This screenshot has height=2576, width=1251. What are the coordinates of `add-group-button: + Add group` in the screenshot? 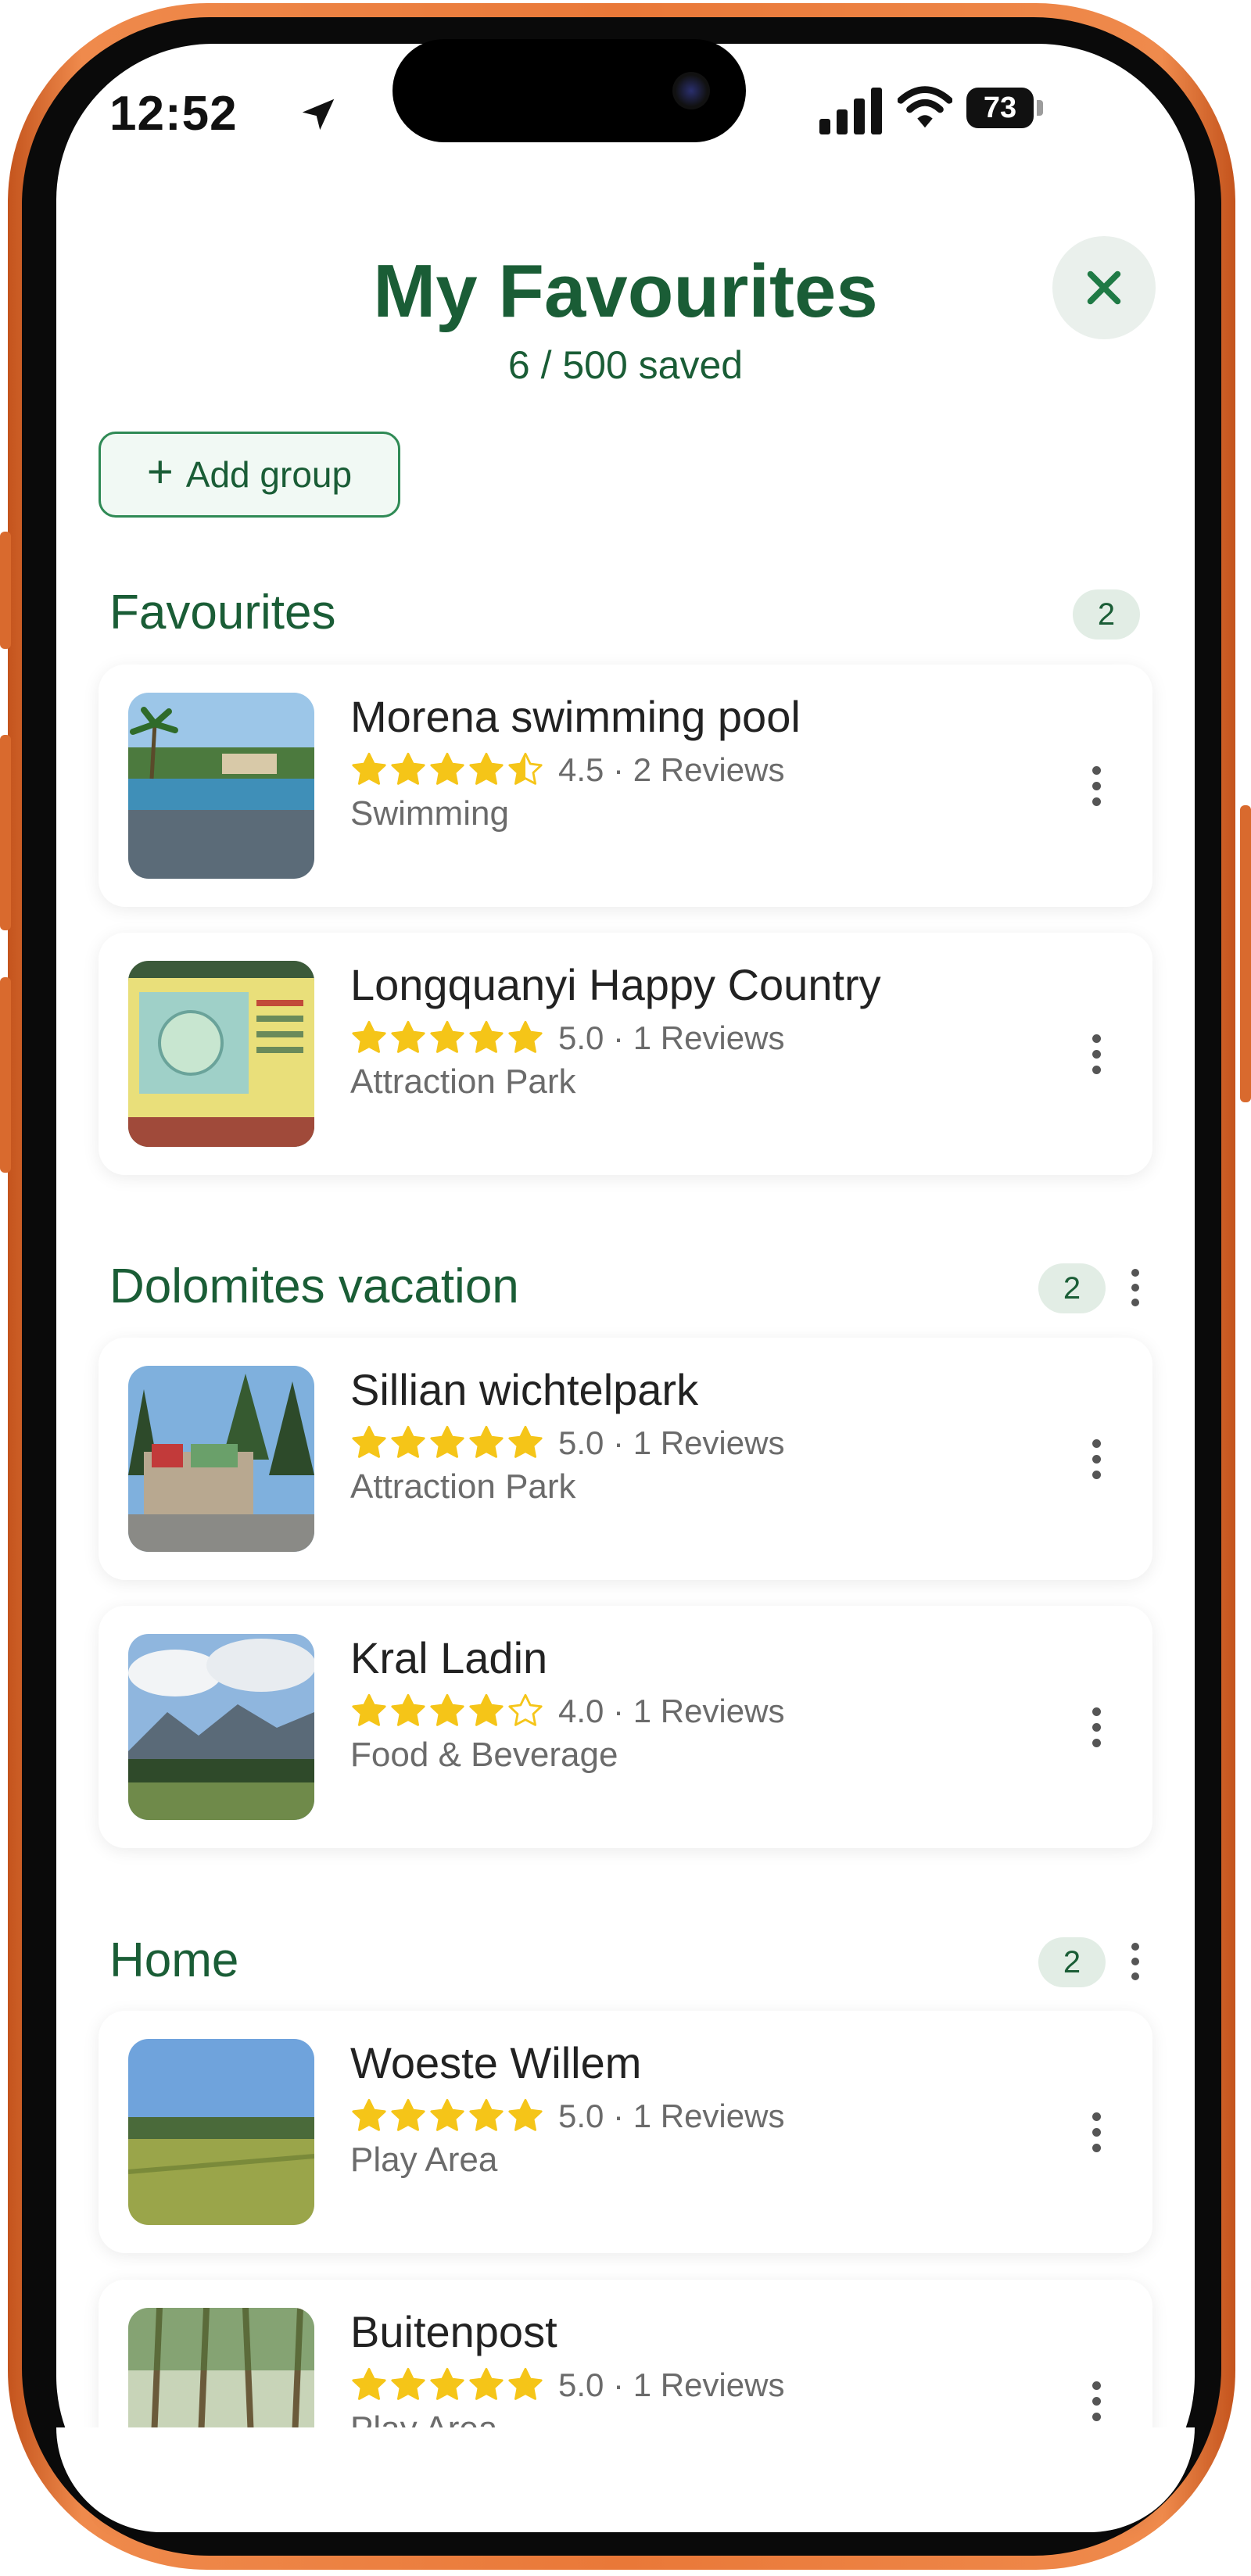 It's located at (249, 475).